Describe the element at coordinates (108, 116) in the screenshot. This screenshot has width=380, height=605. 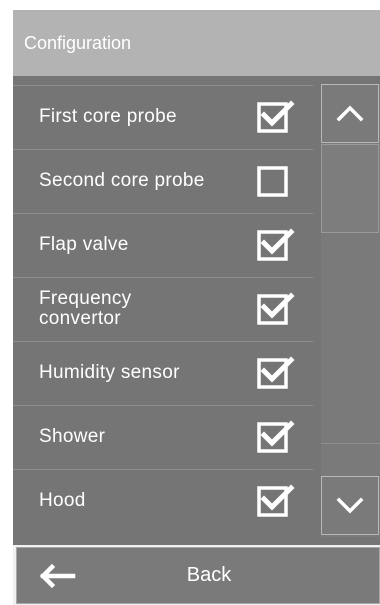
I see `item-label: First core probe` at that location.